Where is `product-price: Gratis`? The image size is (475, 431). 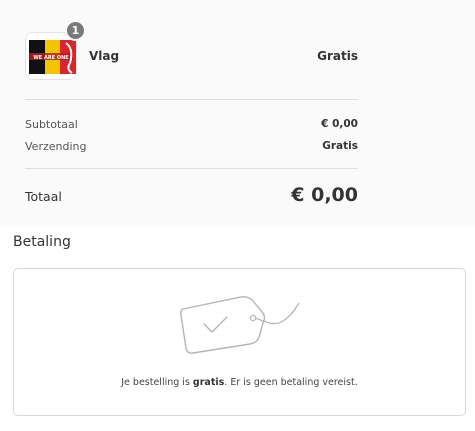
product-price: Gratis is located at coordinates (337, 56).